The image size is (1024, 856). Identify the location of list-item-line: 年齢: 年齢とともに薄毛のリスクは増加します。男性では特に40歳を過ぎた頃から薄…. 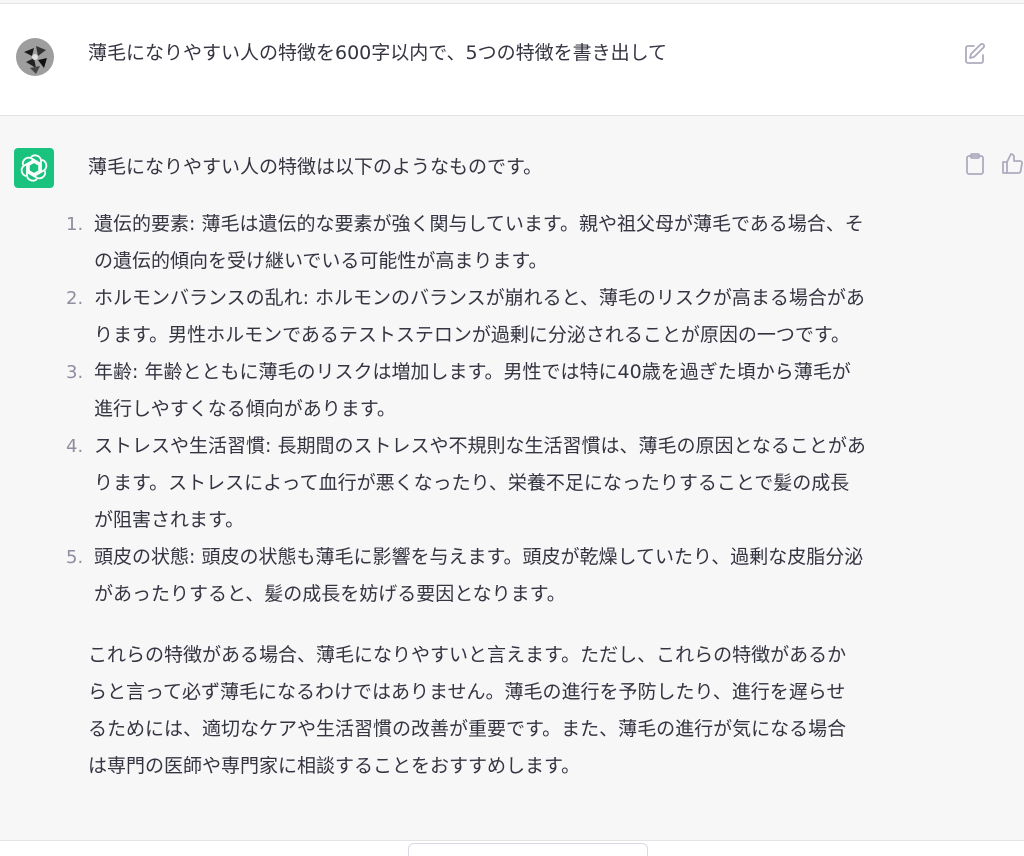
(472, 372).